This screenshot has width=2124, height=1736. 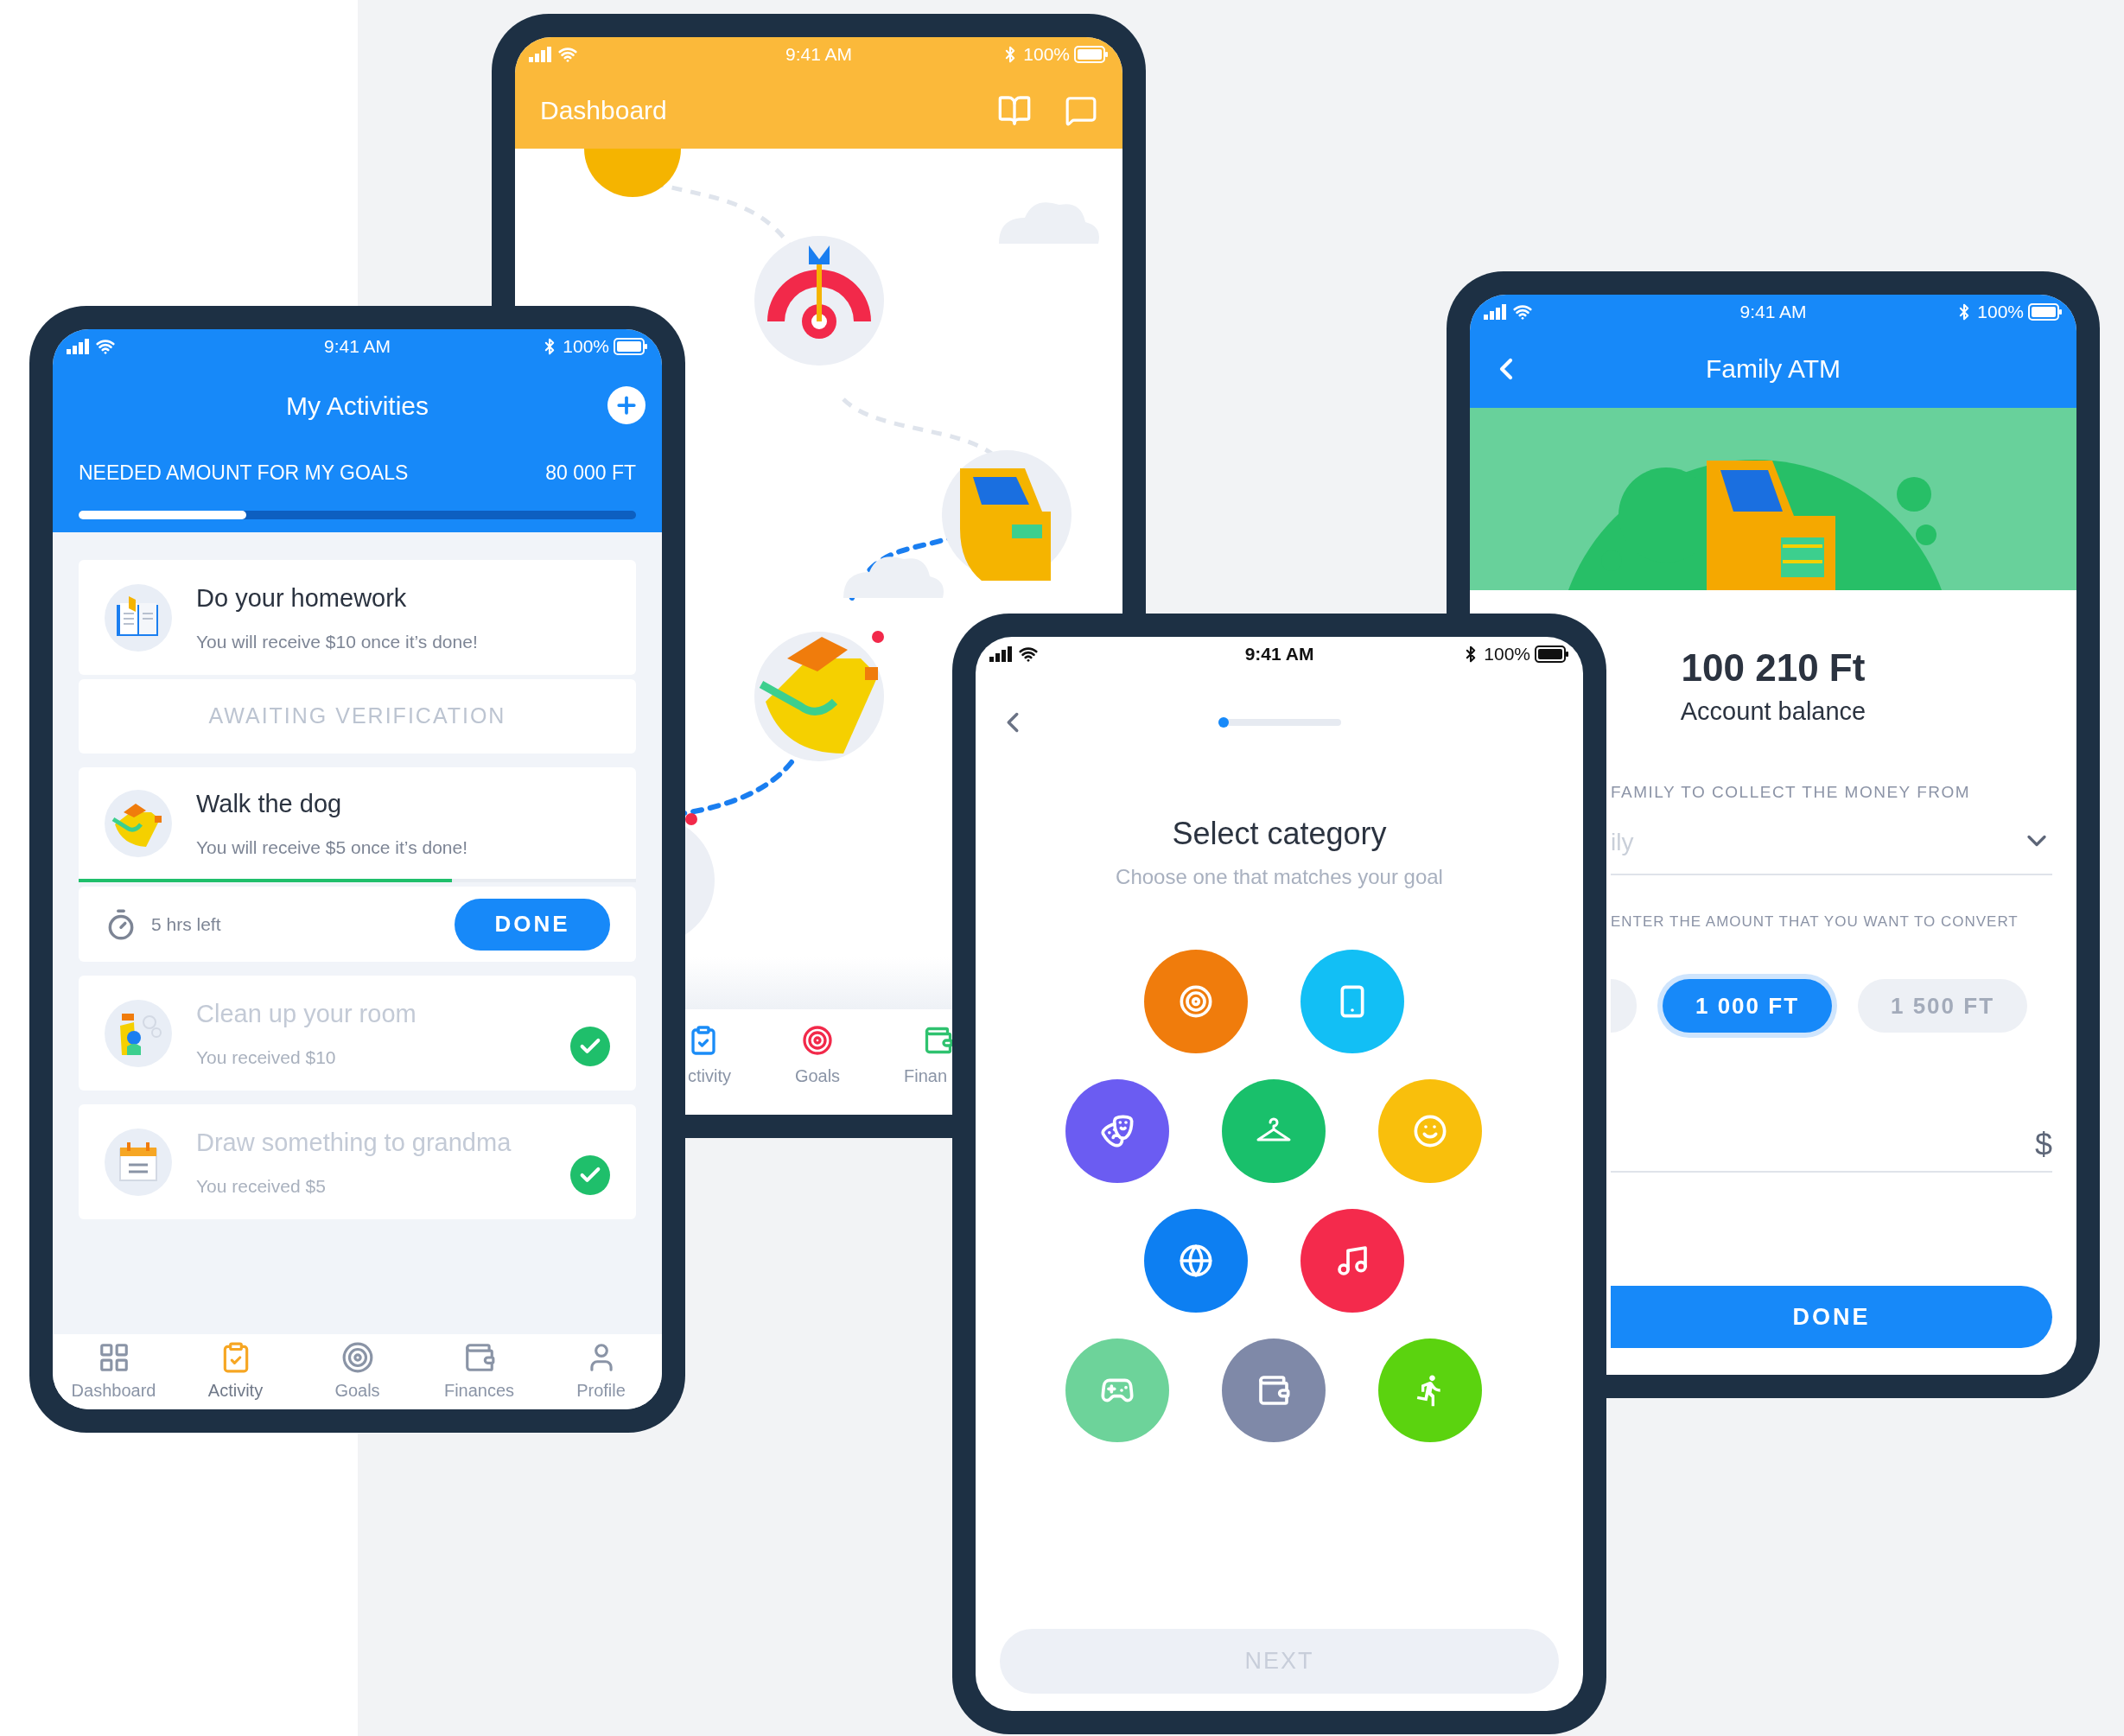 What do you see at coordinates (235, 1375) in the screenshot?
I see `tab-item: Activity` at bounding box center [235, 1375].